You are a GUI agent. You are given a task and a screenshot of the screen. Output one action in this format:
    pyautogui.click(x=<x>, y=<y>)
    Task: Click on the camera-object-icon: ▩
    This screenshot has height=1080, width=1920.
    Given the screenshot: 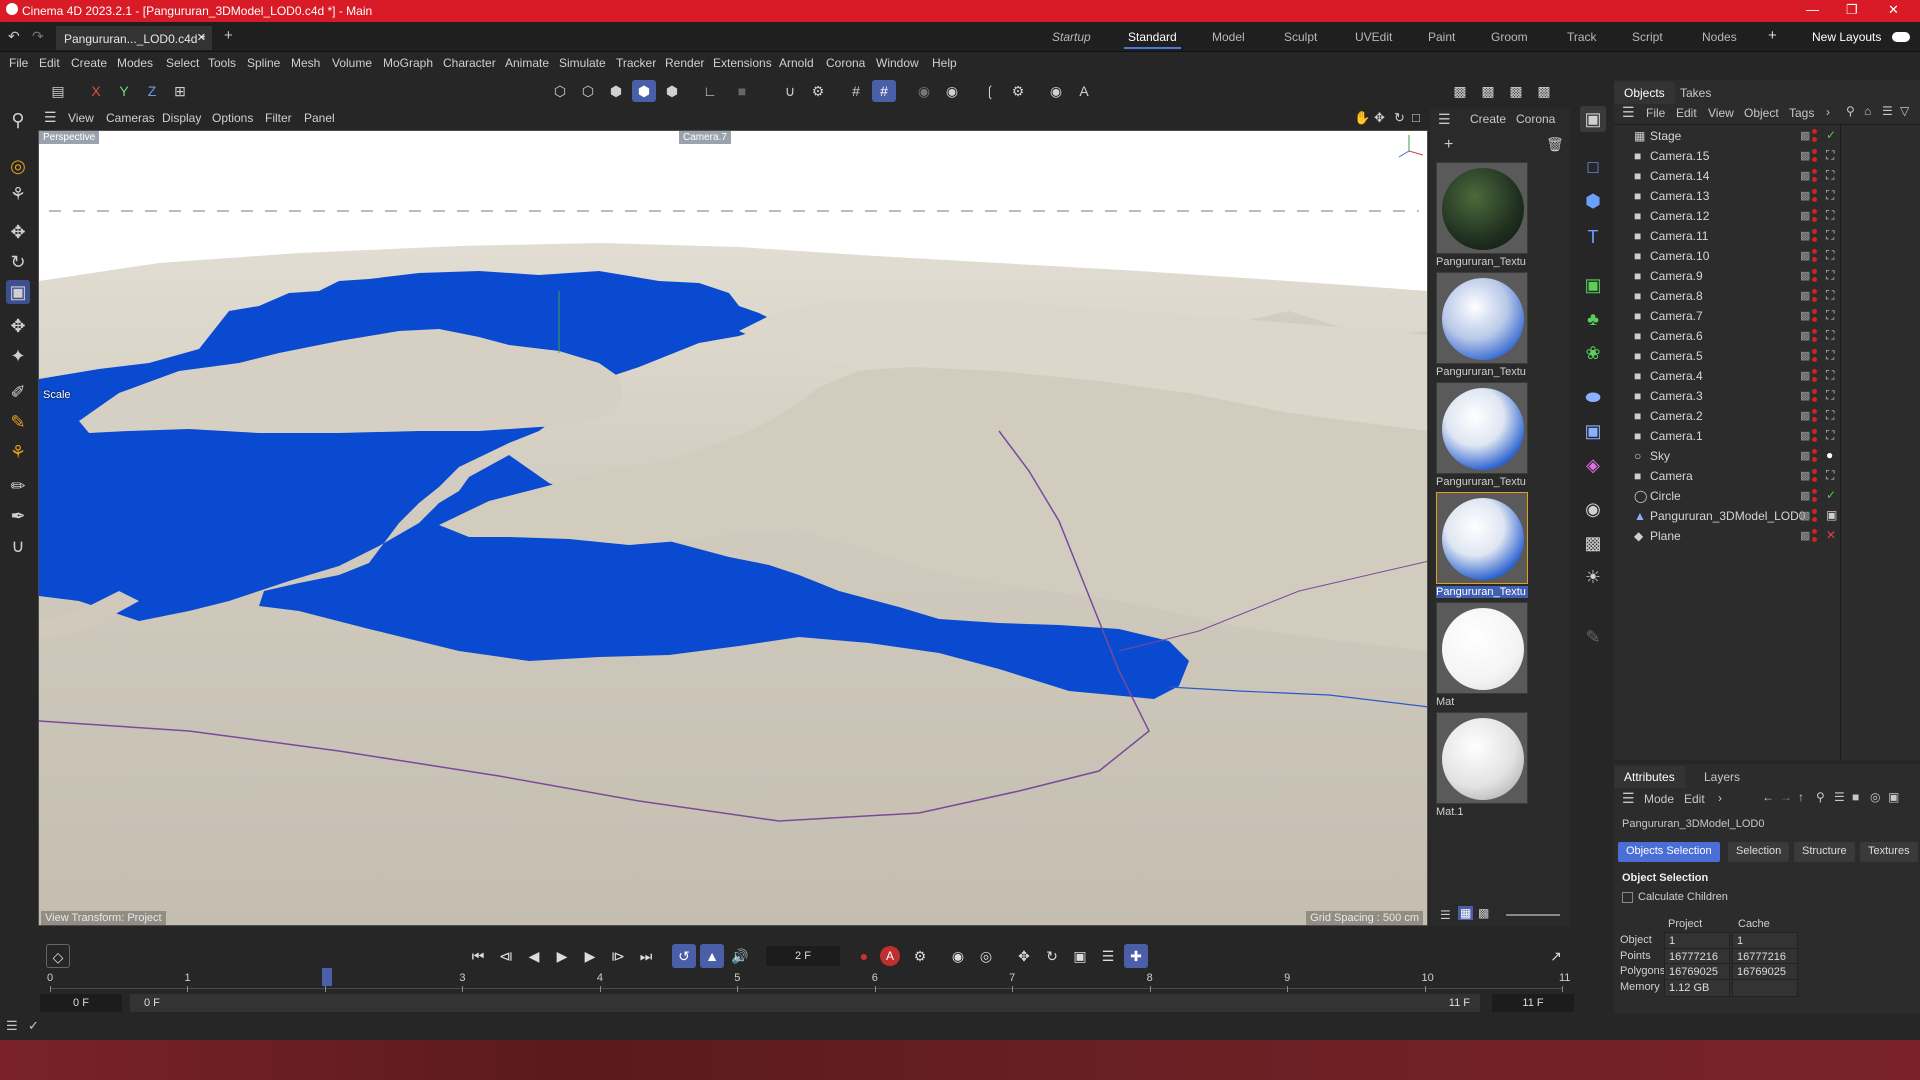 What is the action you would take?
    pyautogui.click(x=1593, y=543)
    